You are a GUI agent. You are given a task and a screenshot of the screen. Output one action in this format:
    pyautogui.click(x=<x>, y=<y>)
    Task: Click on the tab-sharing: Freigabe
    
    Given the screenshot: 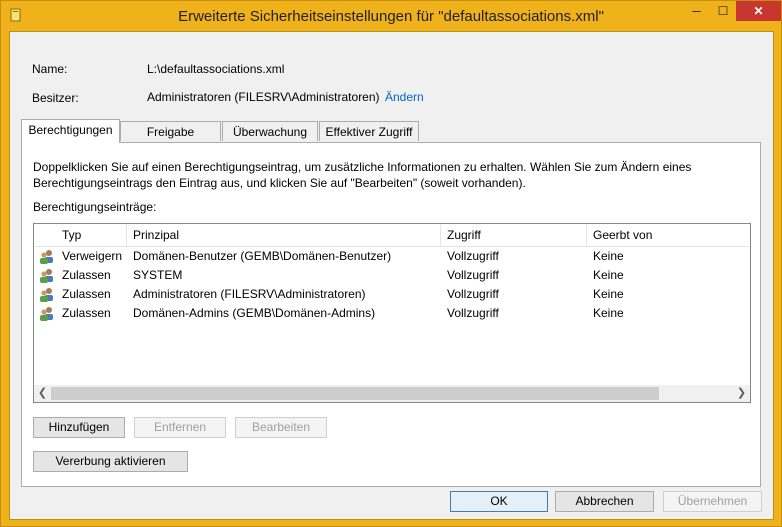 What is the action you would take?
    pyautogui.click(x=170, y=131)
    